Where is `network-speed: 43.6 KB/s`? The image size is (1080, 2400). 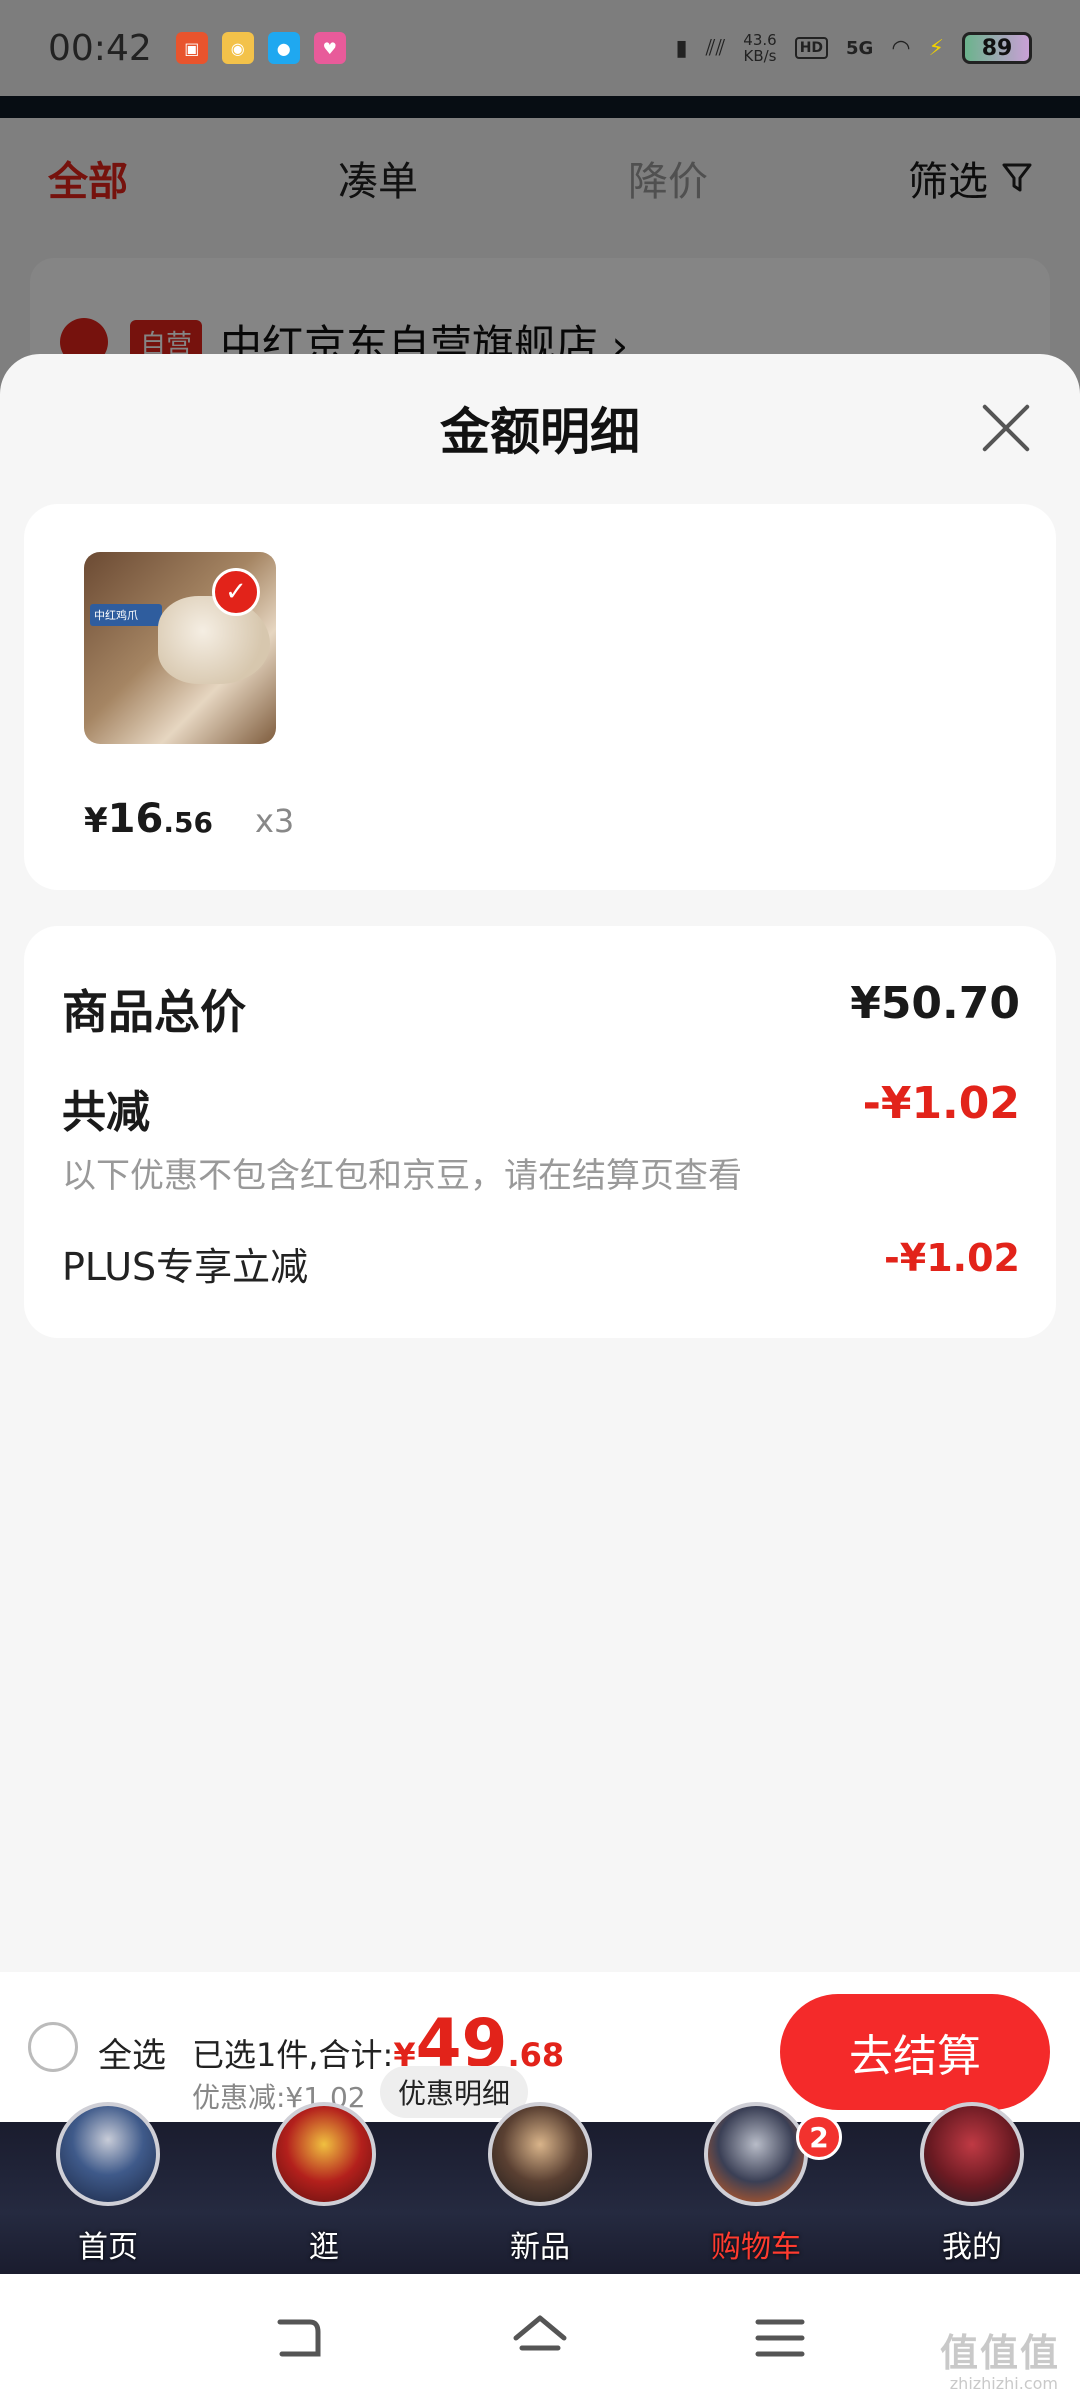
network-speed: 43.6 KB/s is located at coordinates (759, 48).